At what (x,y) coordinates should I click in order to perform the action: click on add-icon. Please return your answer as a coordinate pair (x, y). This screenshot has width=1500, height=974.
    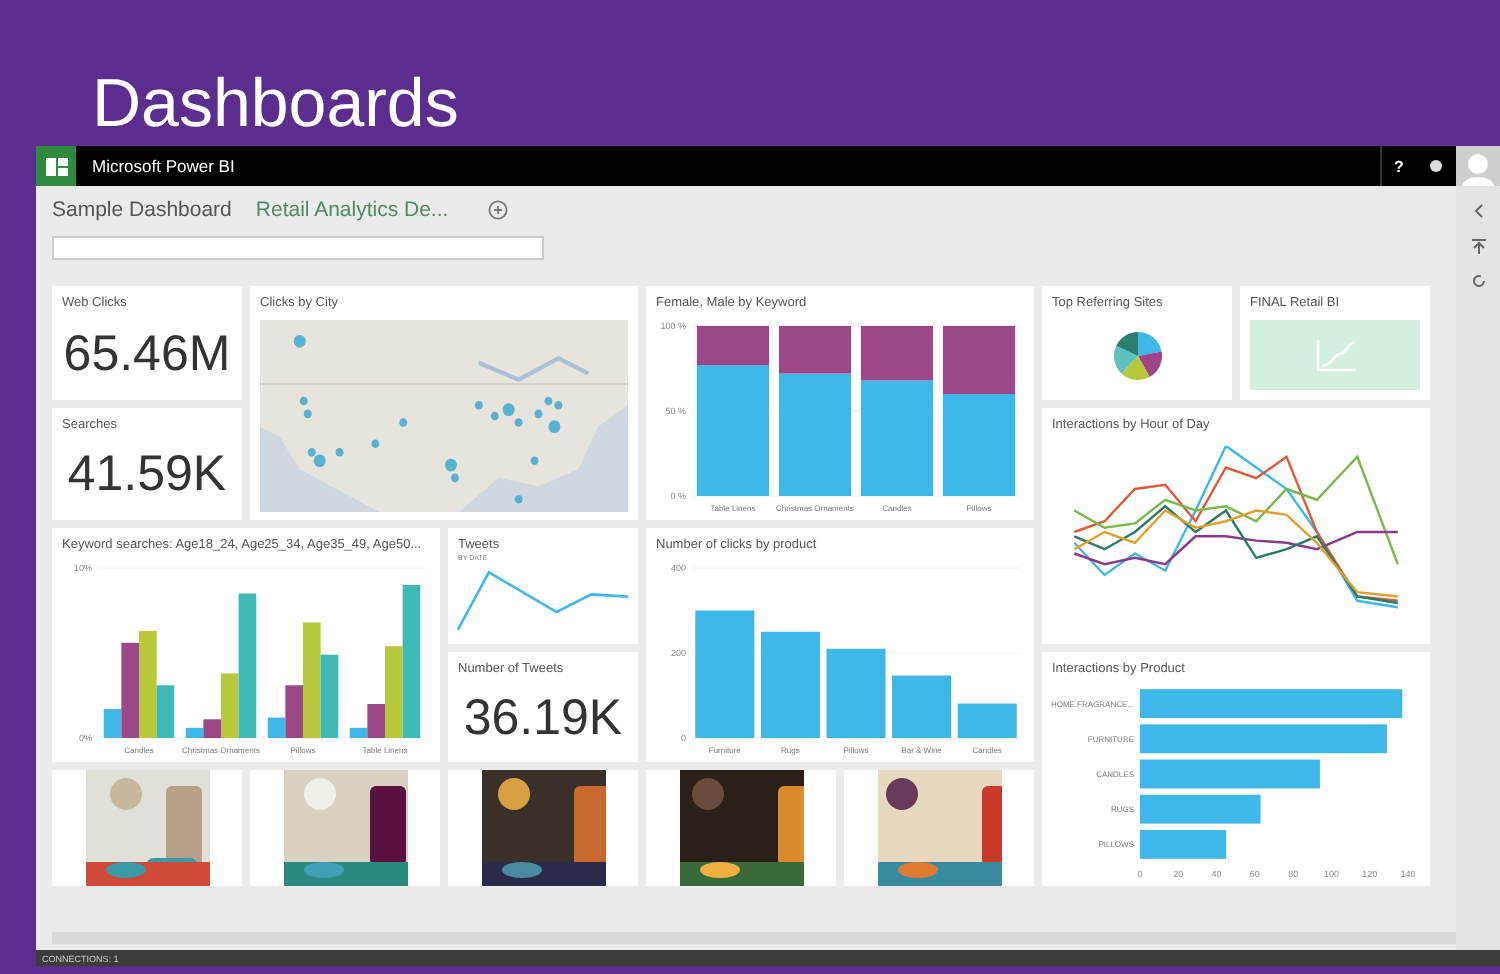
    Looking at the image, I should click on (498, 210).